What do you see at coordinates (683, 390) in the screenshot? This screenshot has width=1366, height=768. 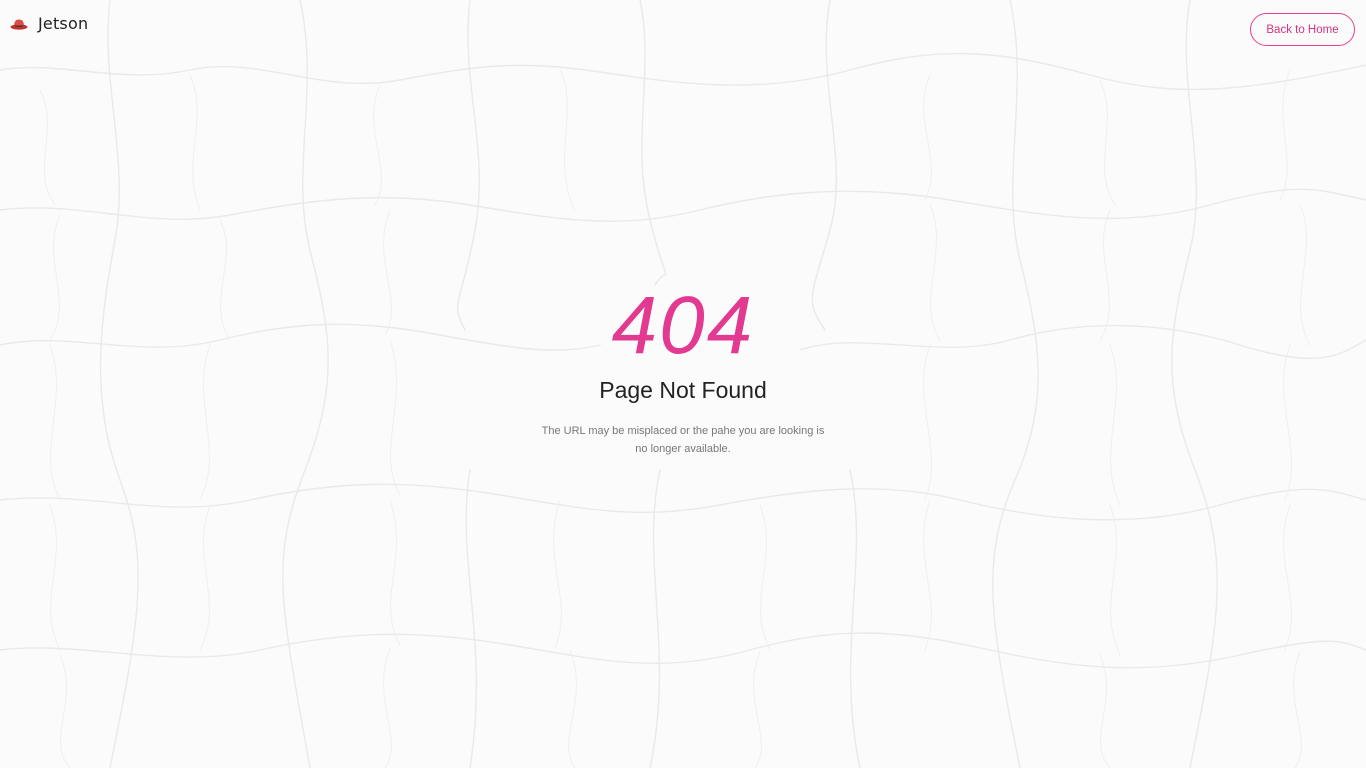 I see `page-title: Page Not Found` at bounding box center [683, 390].